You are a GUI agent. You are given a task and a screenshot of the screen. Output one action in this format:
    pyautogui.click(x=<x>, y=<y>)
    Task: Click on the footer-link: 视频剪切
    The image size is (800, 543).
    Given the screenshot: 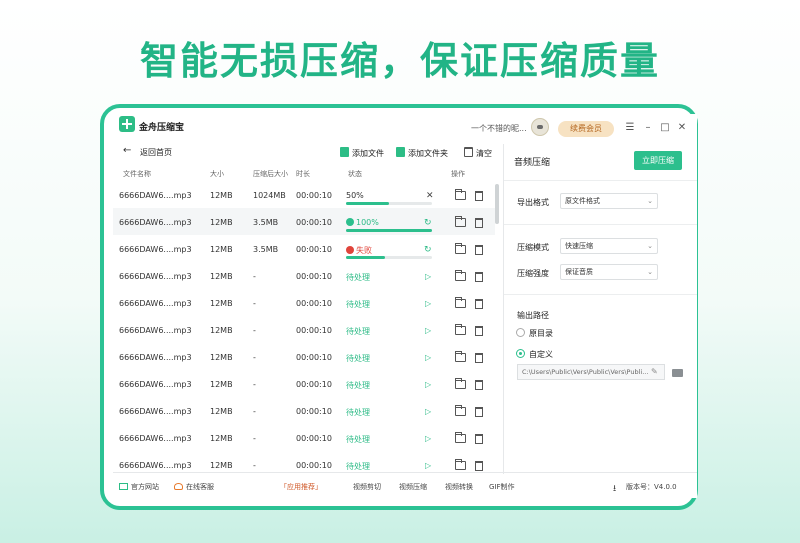 What is the action you would take?
    pyautogui.click(x=367, y=487)
    